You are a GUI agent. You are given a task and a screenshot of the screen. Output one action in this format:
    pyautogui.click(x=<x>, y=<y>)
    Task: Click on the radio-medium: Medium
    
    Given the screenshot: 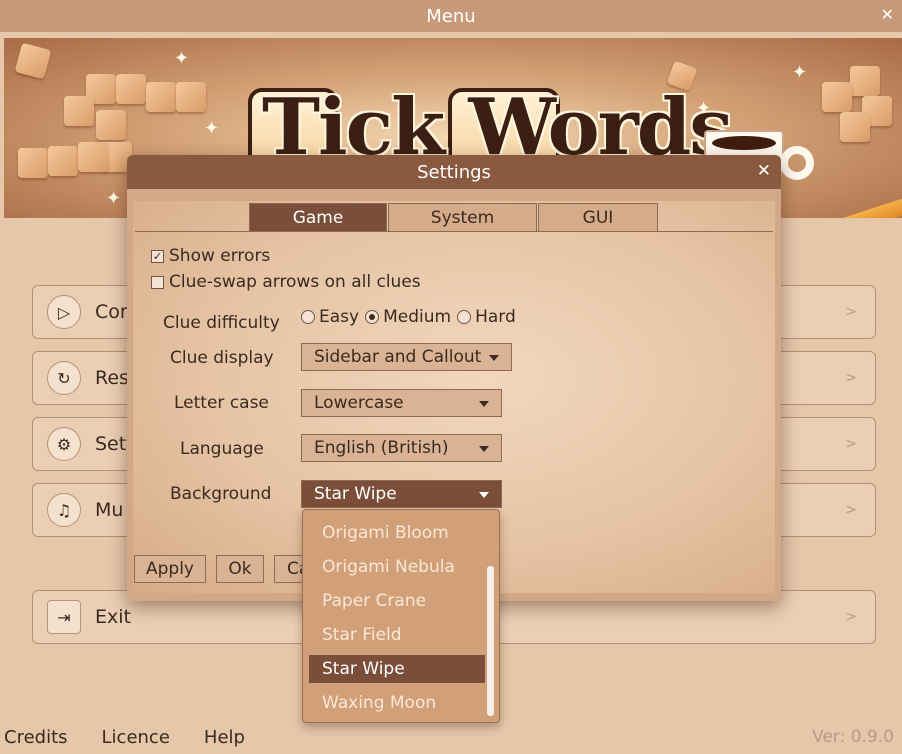 What is the action you would take?
    pyautogui.click(x=408, y=317)
    